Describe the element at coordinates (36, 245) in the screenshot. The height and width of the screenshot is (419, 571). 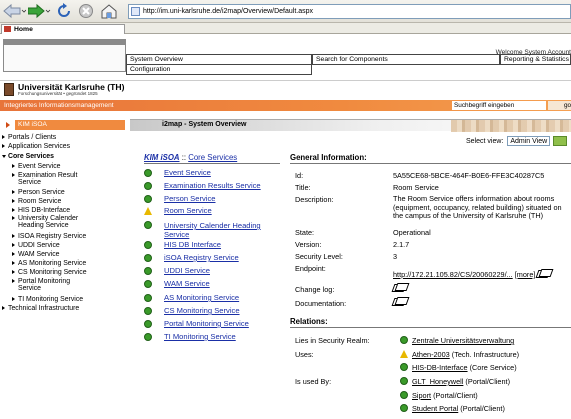
I see `sidebar-item-uddi-service: UDDI Service` at that location.